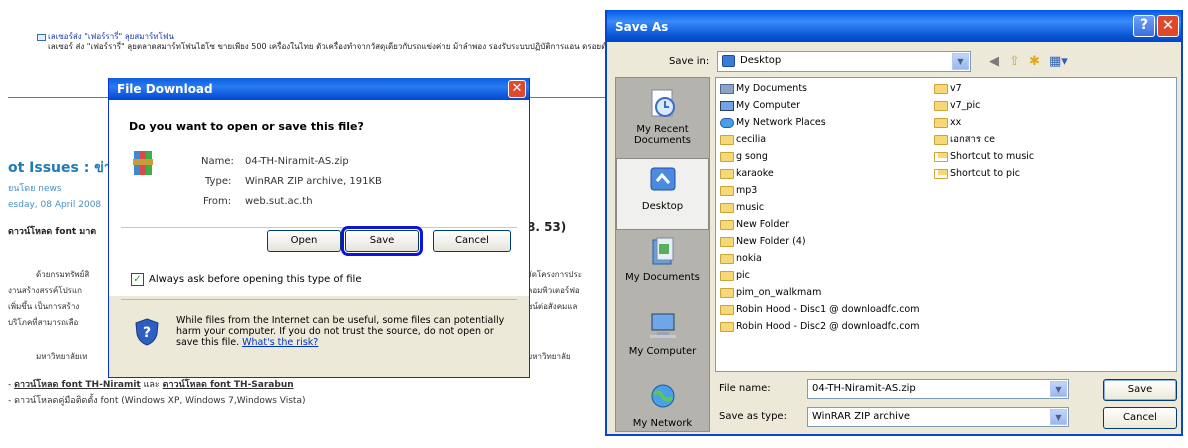  I want to click on item-label: Robin Hood - Disc1 @ downloadfc.com, so click(828, 309).